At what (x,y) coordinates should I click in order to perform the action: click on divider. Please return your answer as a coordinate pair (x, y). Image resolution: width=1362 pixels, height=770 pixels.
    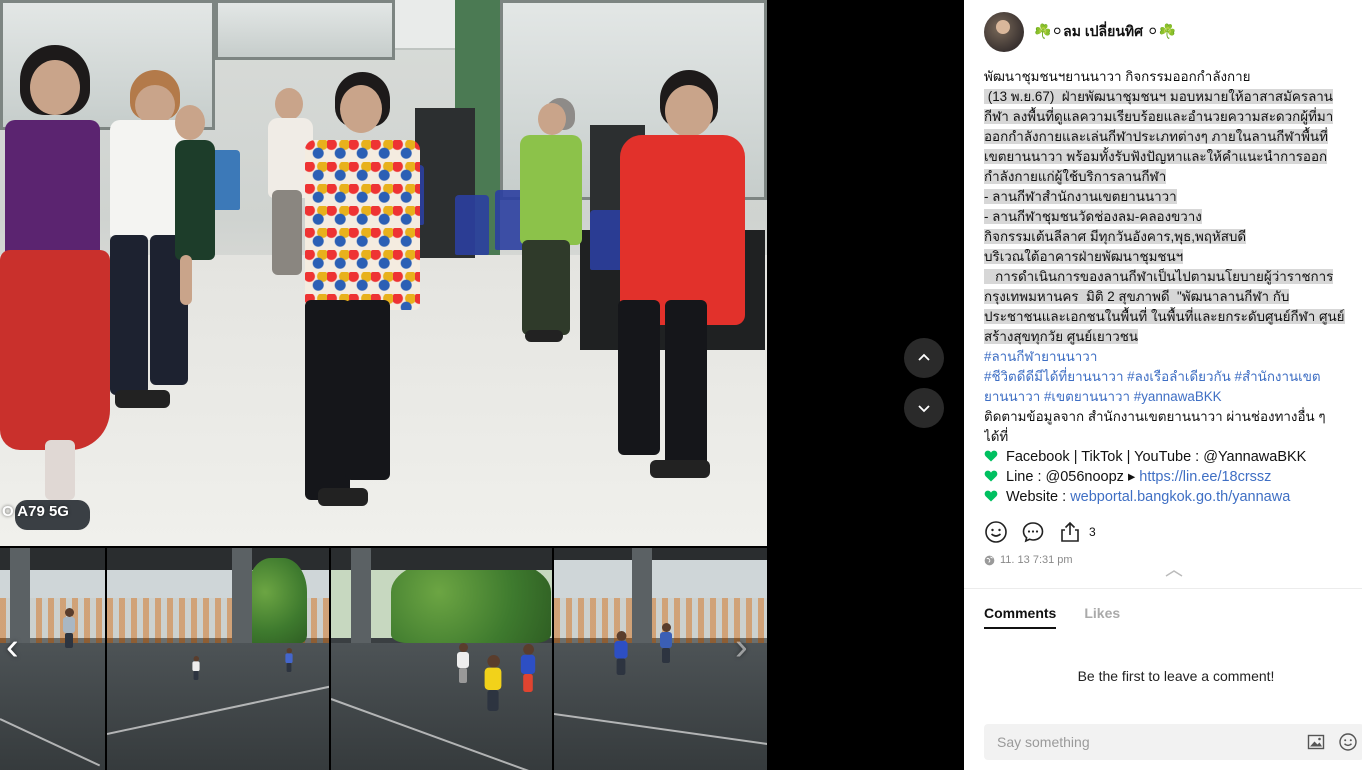
    Looking at the image, I should click on (1163, 588).